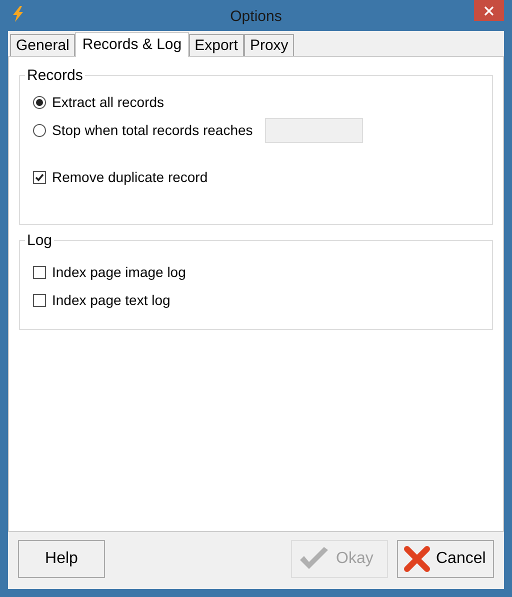 This screenshot has width=512, height=597. I want to click on checkmark-icon, so click(314, 559).